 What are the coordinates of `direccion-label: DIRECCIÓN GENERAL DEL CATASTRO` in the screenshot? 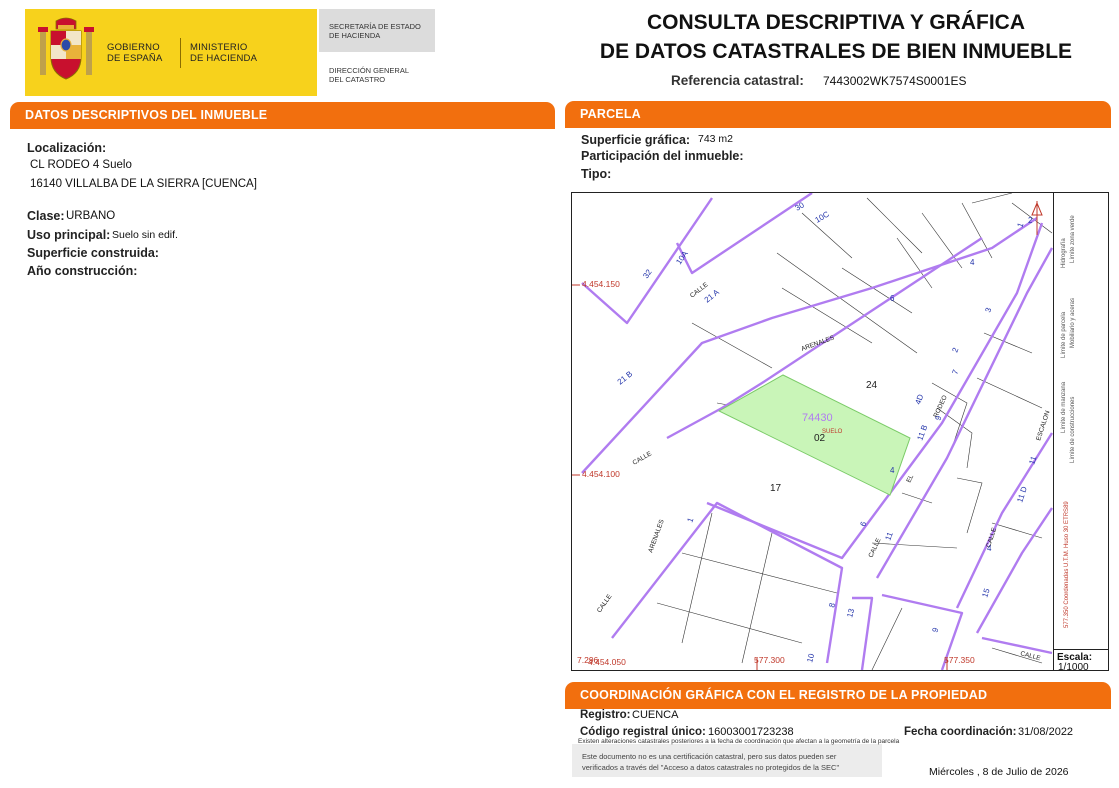 It's located at (369, 75).